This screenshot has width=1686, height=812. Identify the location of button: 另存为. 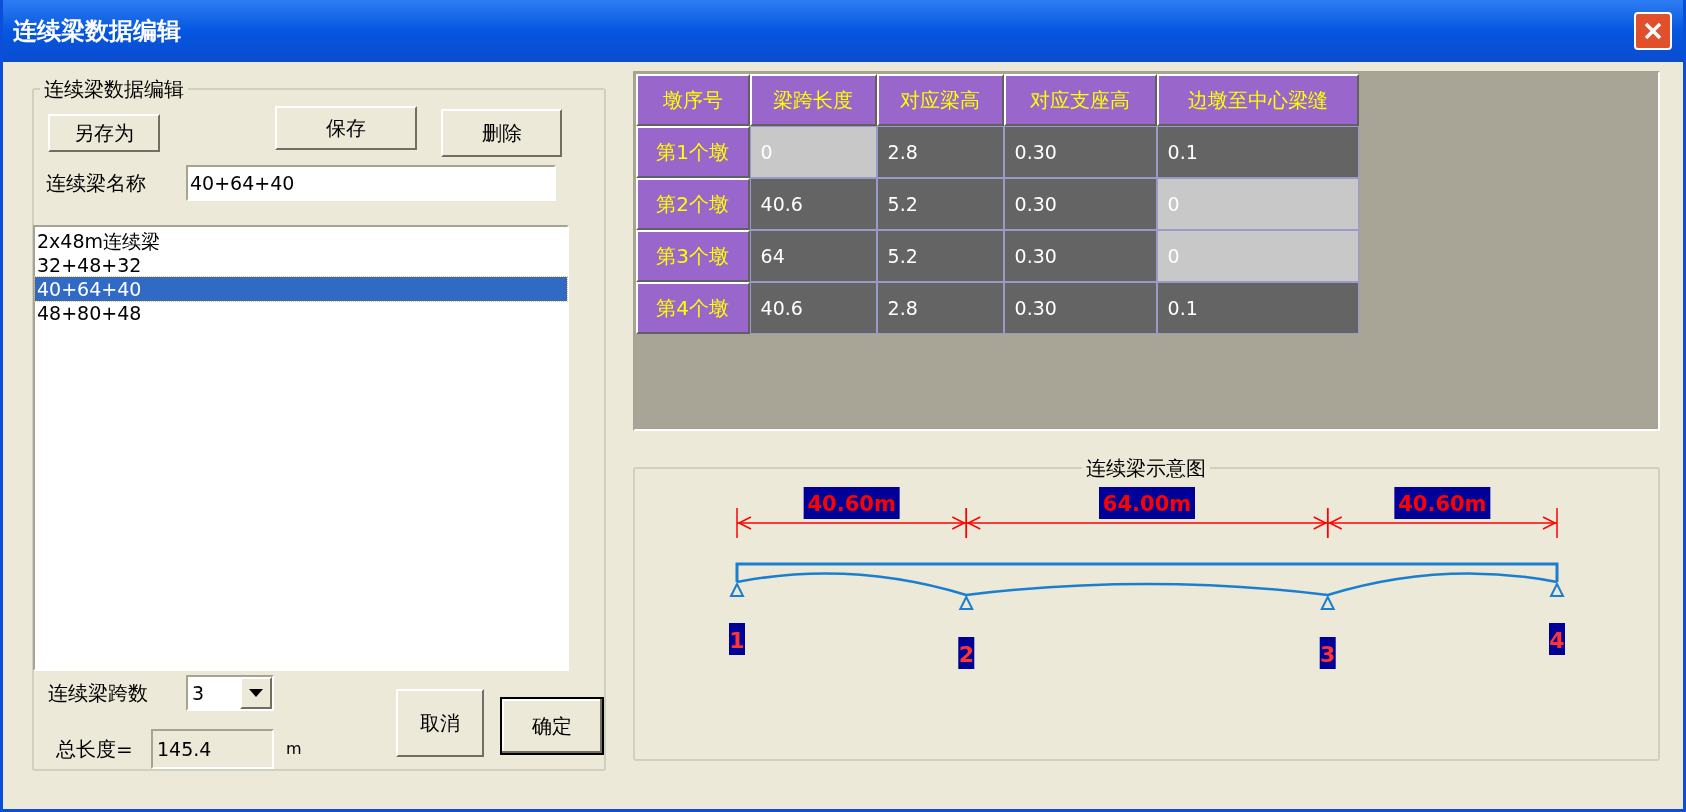
(104, 133).